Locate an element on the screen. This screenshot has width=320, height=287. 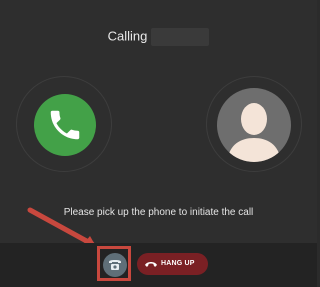
phone-glyph is located at coordinates (65, 125).